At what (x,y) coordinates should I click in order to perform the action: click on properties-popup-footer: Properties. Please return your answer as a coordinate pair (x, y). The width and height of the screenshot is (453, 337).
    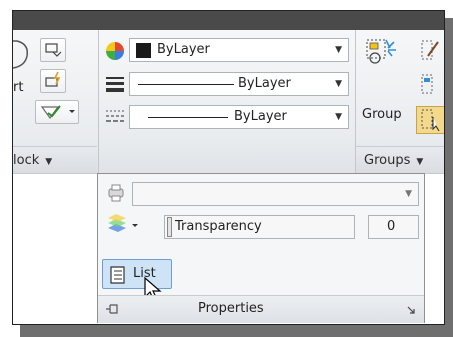
    Looking at the image, I should click on (261, 309).